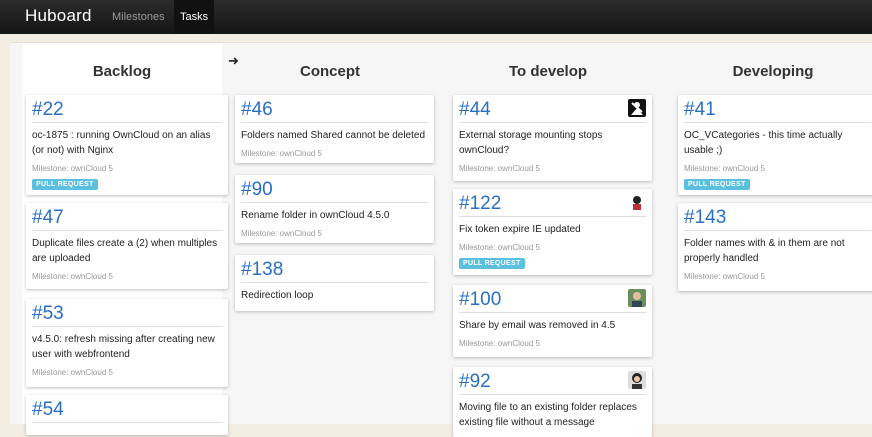 Image resolution: width=872 pixels, height=437 pixels. What do you see at coordinates (138, 17) in the screenshot?
I see `nav-milestones: Milestones` at bounding box center [138, 17].